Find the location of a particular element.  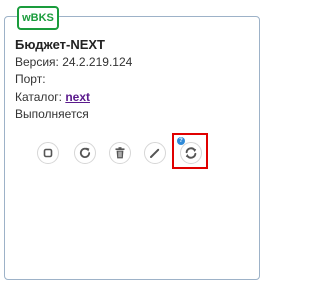

edit-button is located at coordinates (155, 153).